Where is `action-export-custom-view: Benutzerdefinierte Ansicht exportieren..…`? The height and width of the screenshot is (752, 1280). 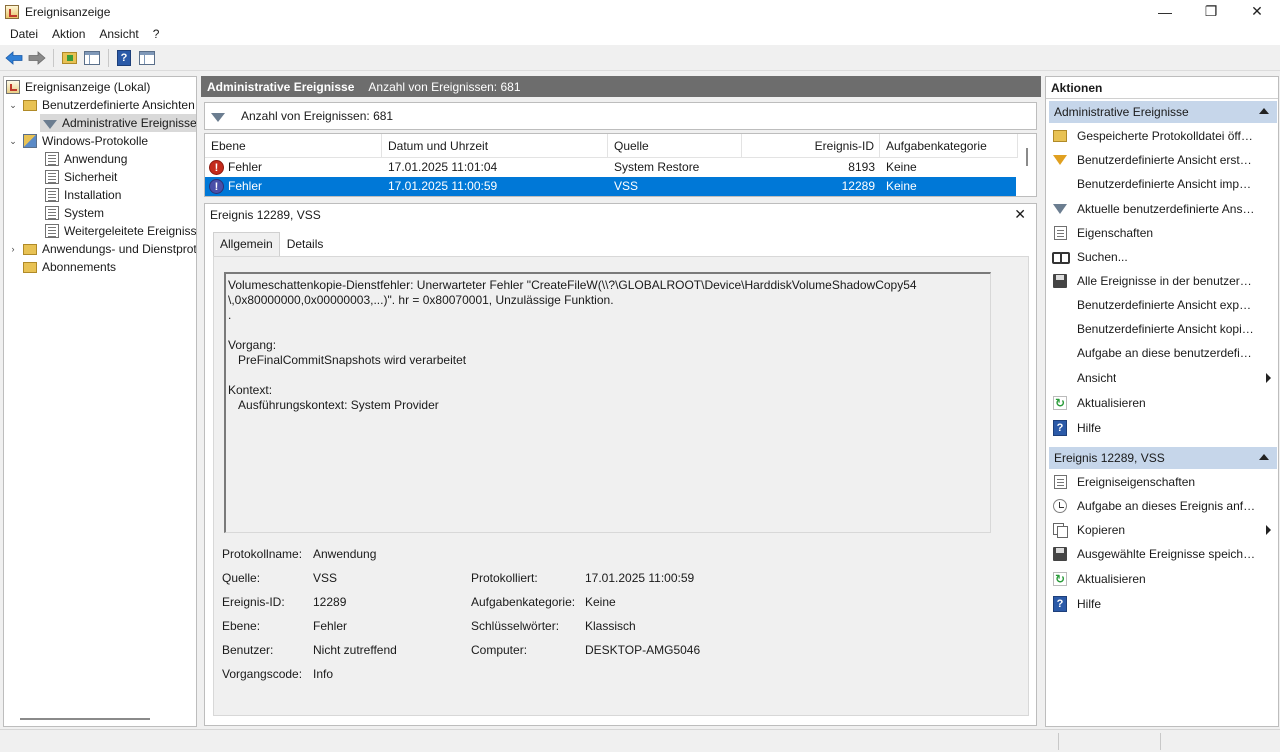 action-export-custom-view: Benutzerdefinierte Ansicht exportieren..… is located at coordinates (1163, 305).